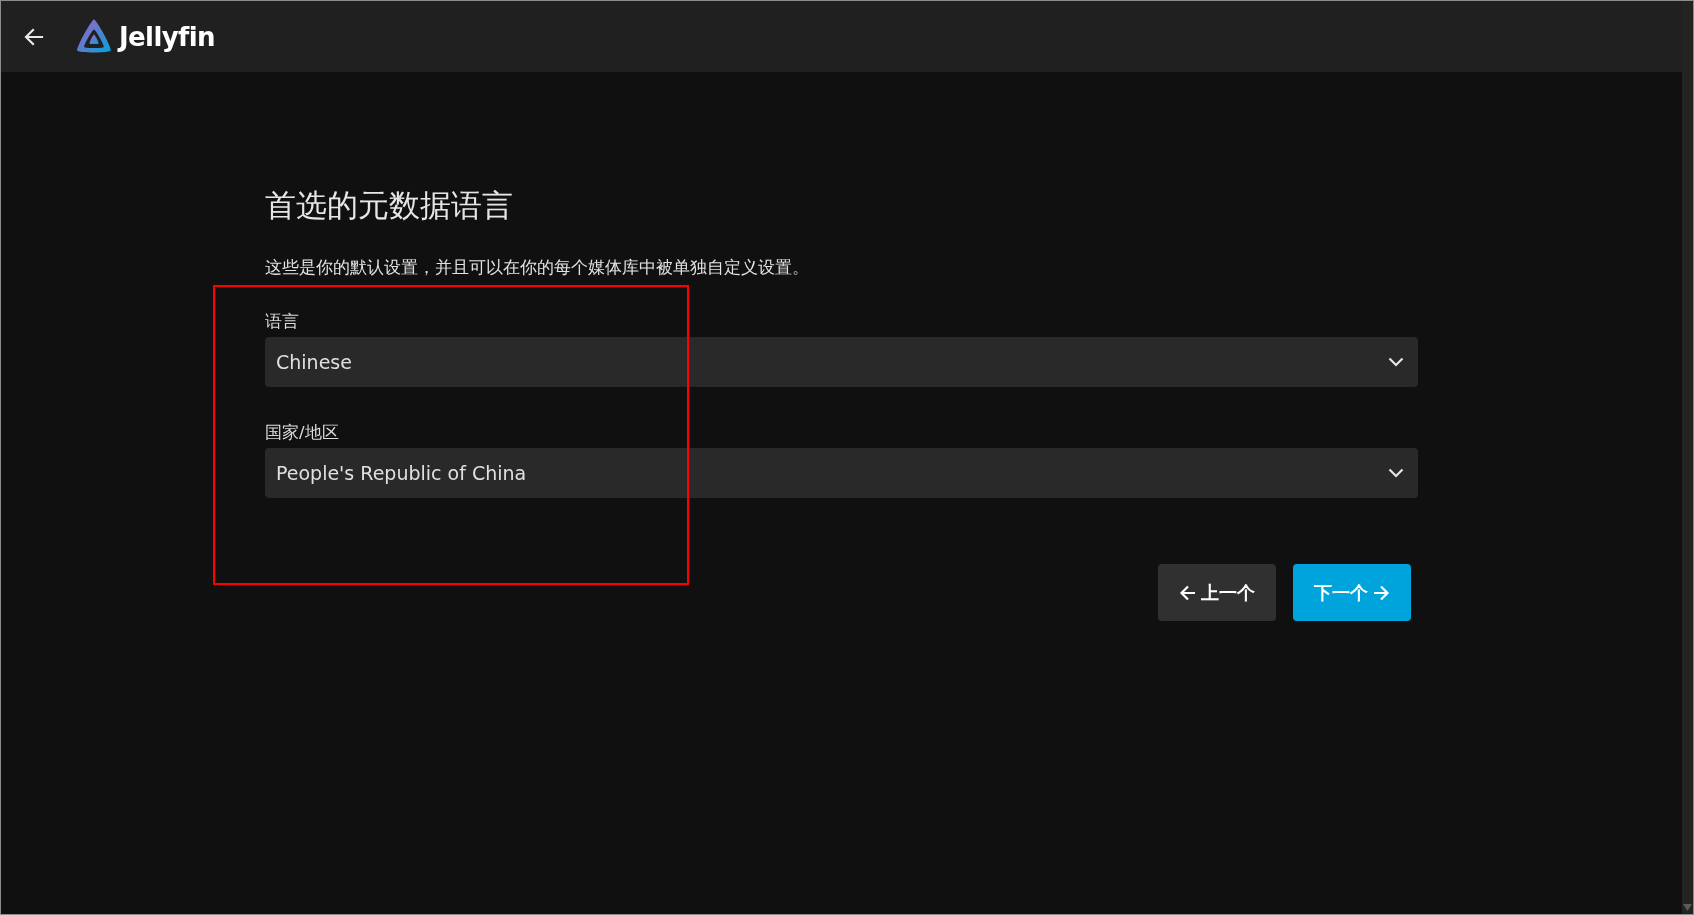  What do you see at coordinates (841, 362) in the screenshot?
I see `dropdown-field: Chinese` at bounding box center [841, 362].